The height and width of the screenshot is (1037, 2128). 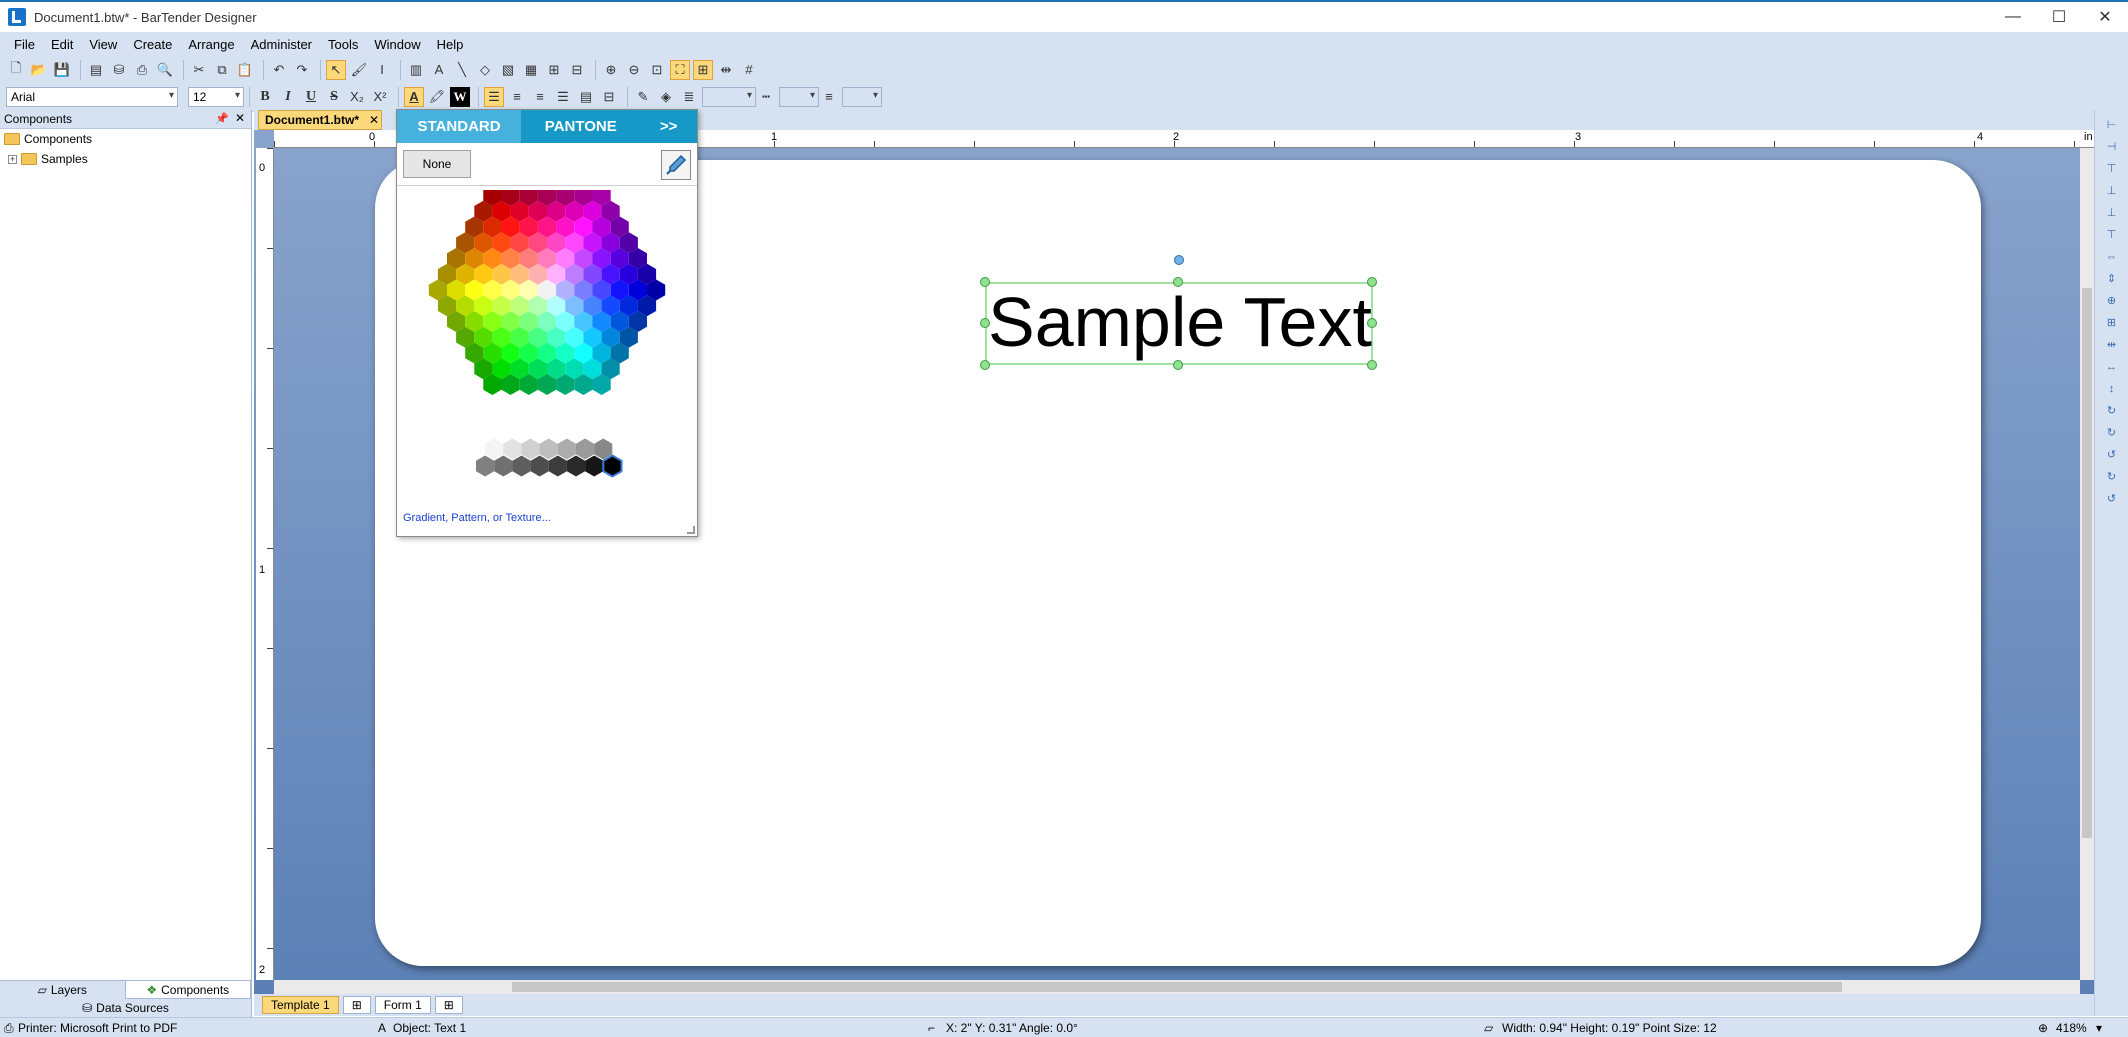 What do you see at coordinates (2059, 17) in the screenshot?
I see `maximize-button: ☐` at bounding box center [2059, 17].